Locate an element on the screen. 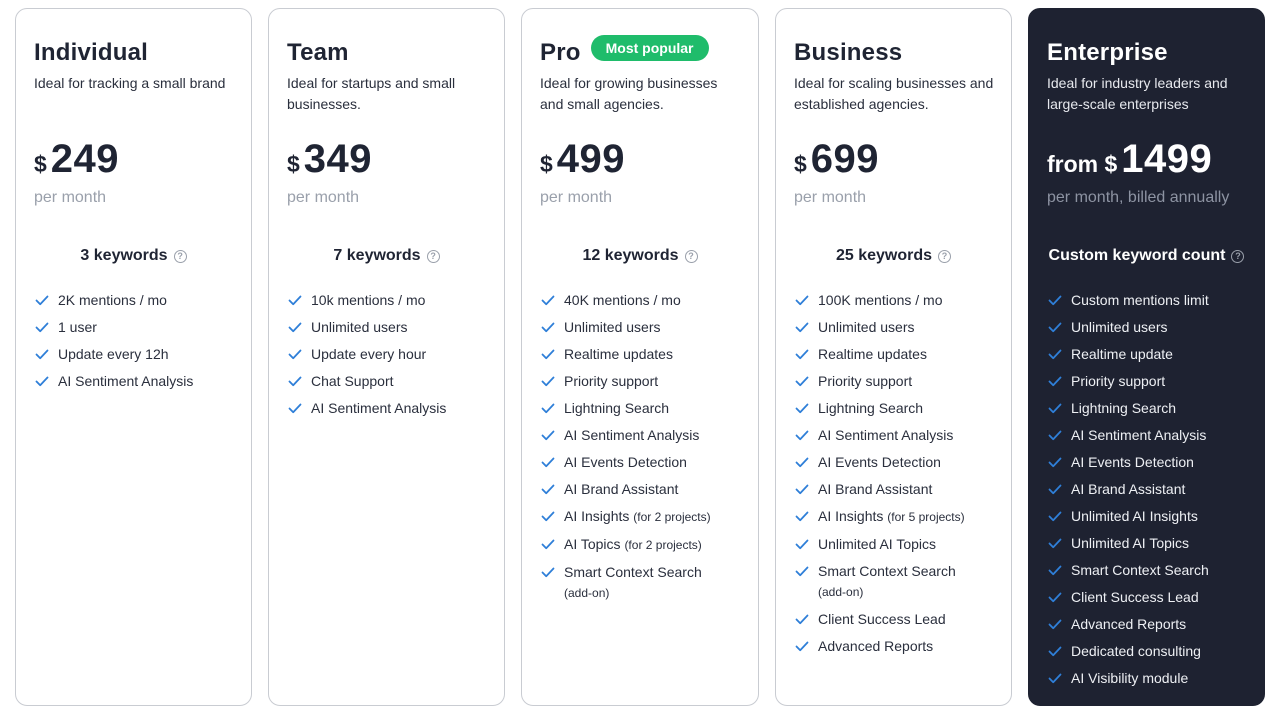 The image size is (1280, 720). feature-label: Client Success Lead is located at coordinates (882, 619).